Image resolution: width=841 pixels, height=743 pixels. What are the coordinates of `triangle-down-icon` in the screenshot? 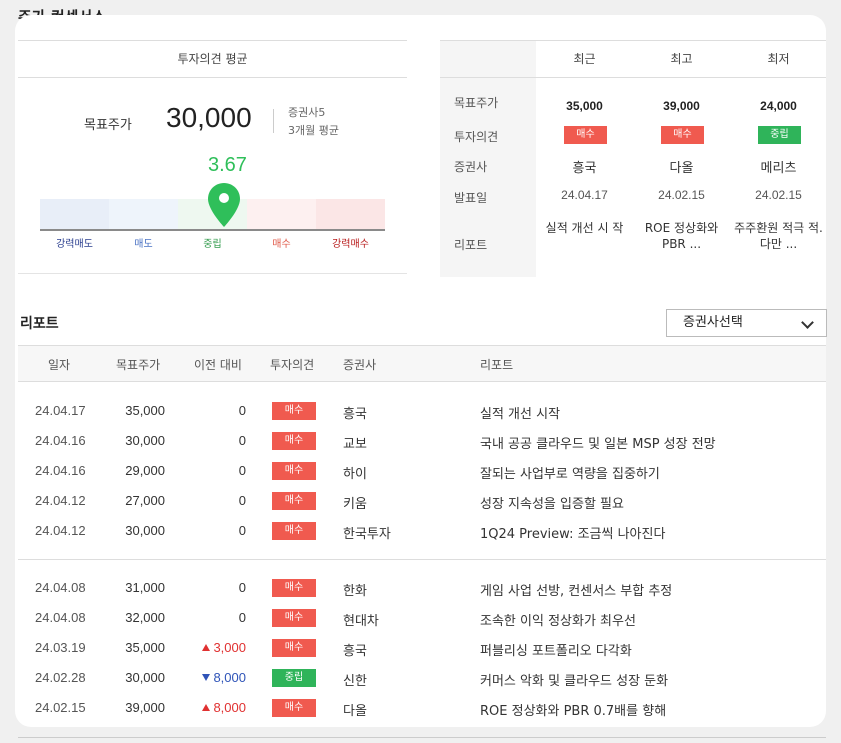 It's located at (206, 677).